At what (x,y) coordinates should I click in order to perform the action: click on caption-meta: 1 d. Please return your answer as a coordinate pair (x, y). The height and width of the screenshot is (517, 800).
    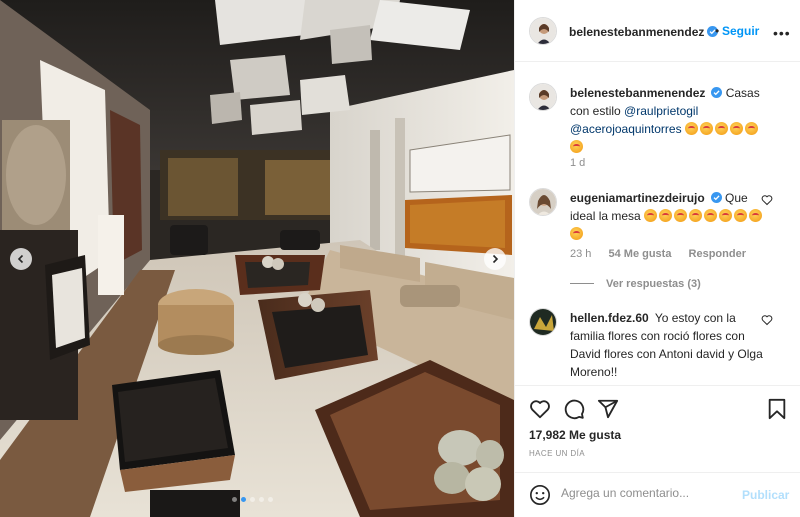
    Looking at the image, I should click on (584, 163).